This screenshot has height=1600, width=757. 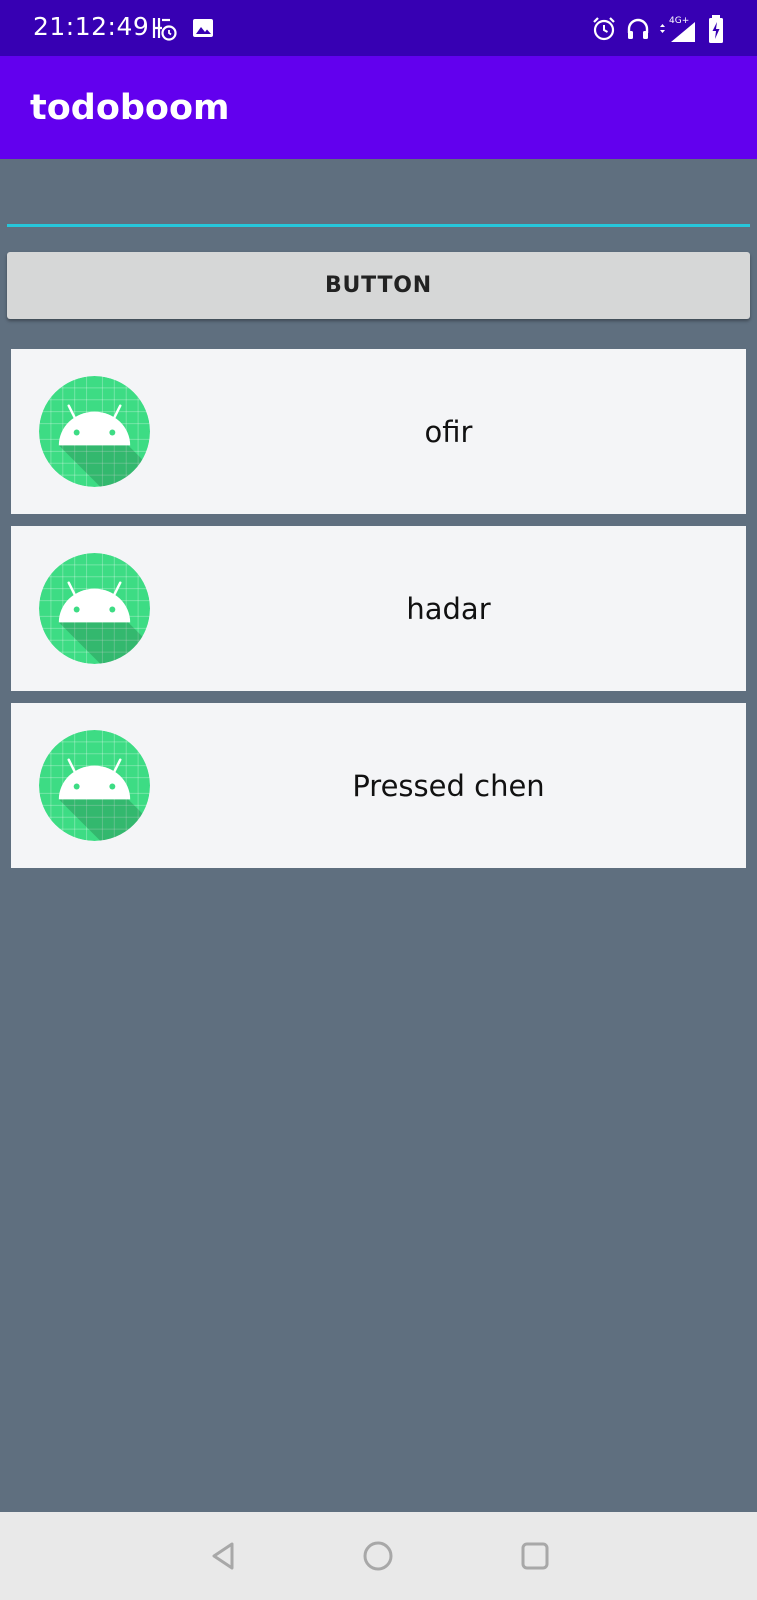 I want to click on navigation-bar, so click(x=378, y=1556).